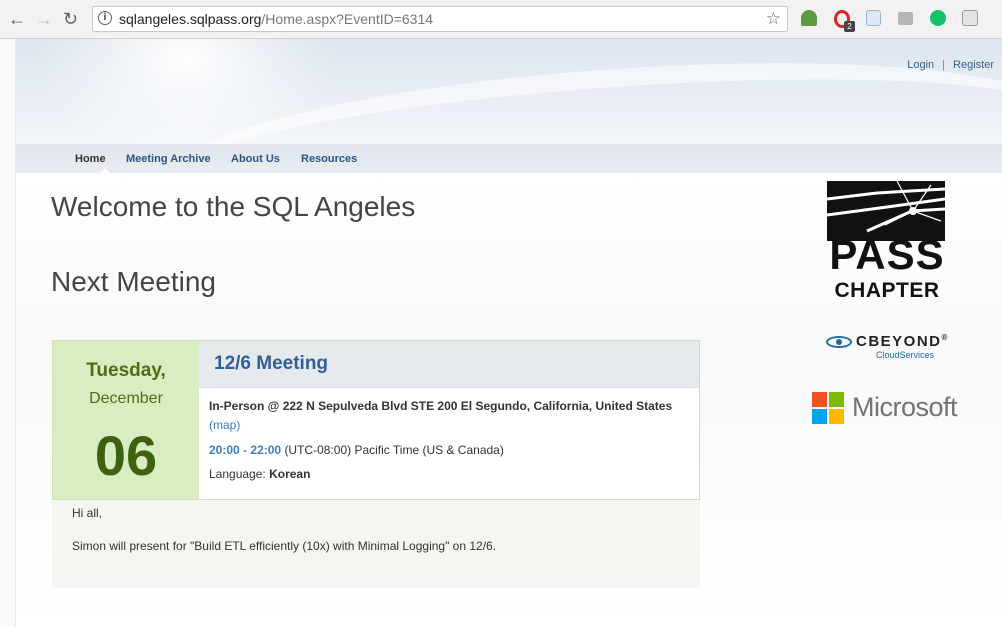  Describe the element at coordinates (920, 65) in the screenshot. I see `login-link: Login` at that location.